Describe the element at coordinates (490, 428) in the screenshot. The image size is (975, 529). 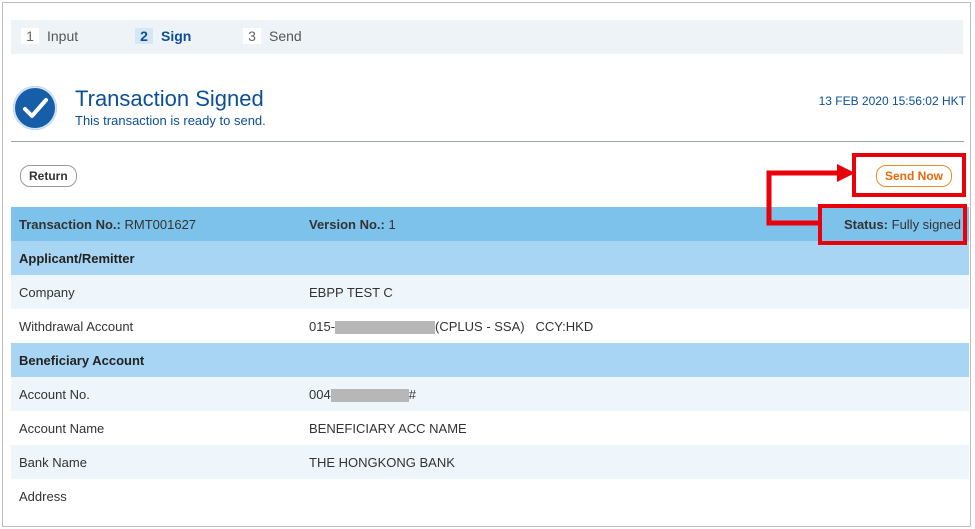
I see `table-row: Account Name BENEFICIARY ACC NAME` at that location.